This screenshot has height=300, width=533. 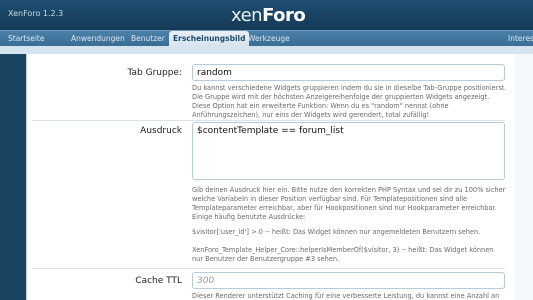 What do you see at coordinates (249, 217) in the screenshot?
I see `expression-explain-line: Einige häufig benutzte Ausdrücke:` at bounding box center [249, 217].